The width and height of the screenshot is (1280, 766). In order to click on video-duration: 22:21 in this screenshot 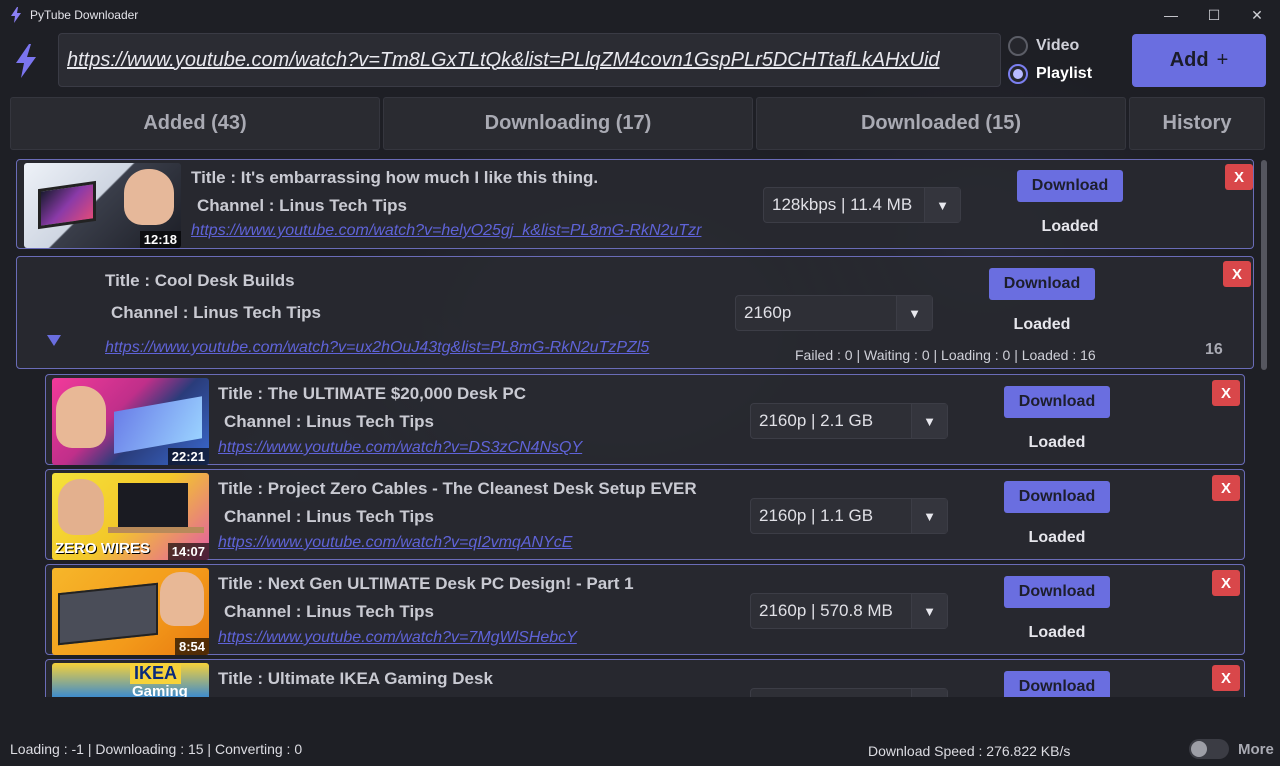, I will do `click(188, 456)`.